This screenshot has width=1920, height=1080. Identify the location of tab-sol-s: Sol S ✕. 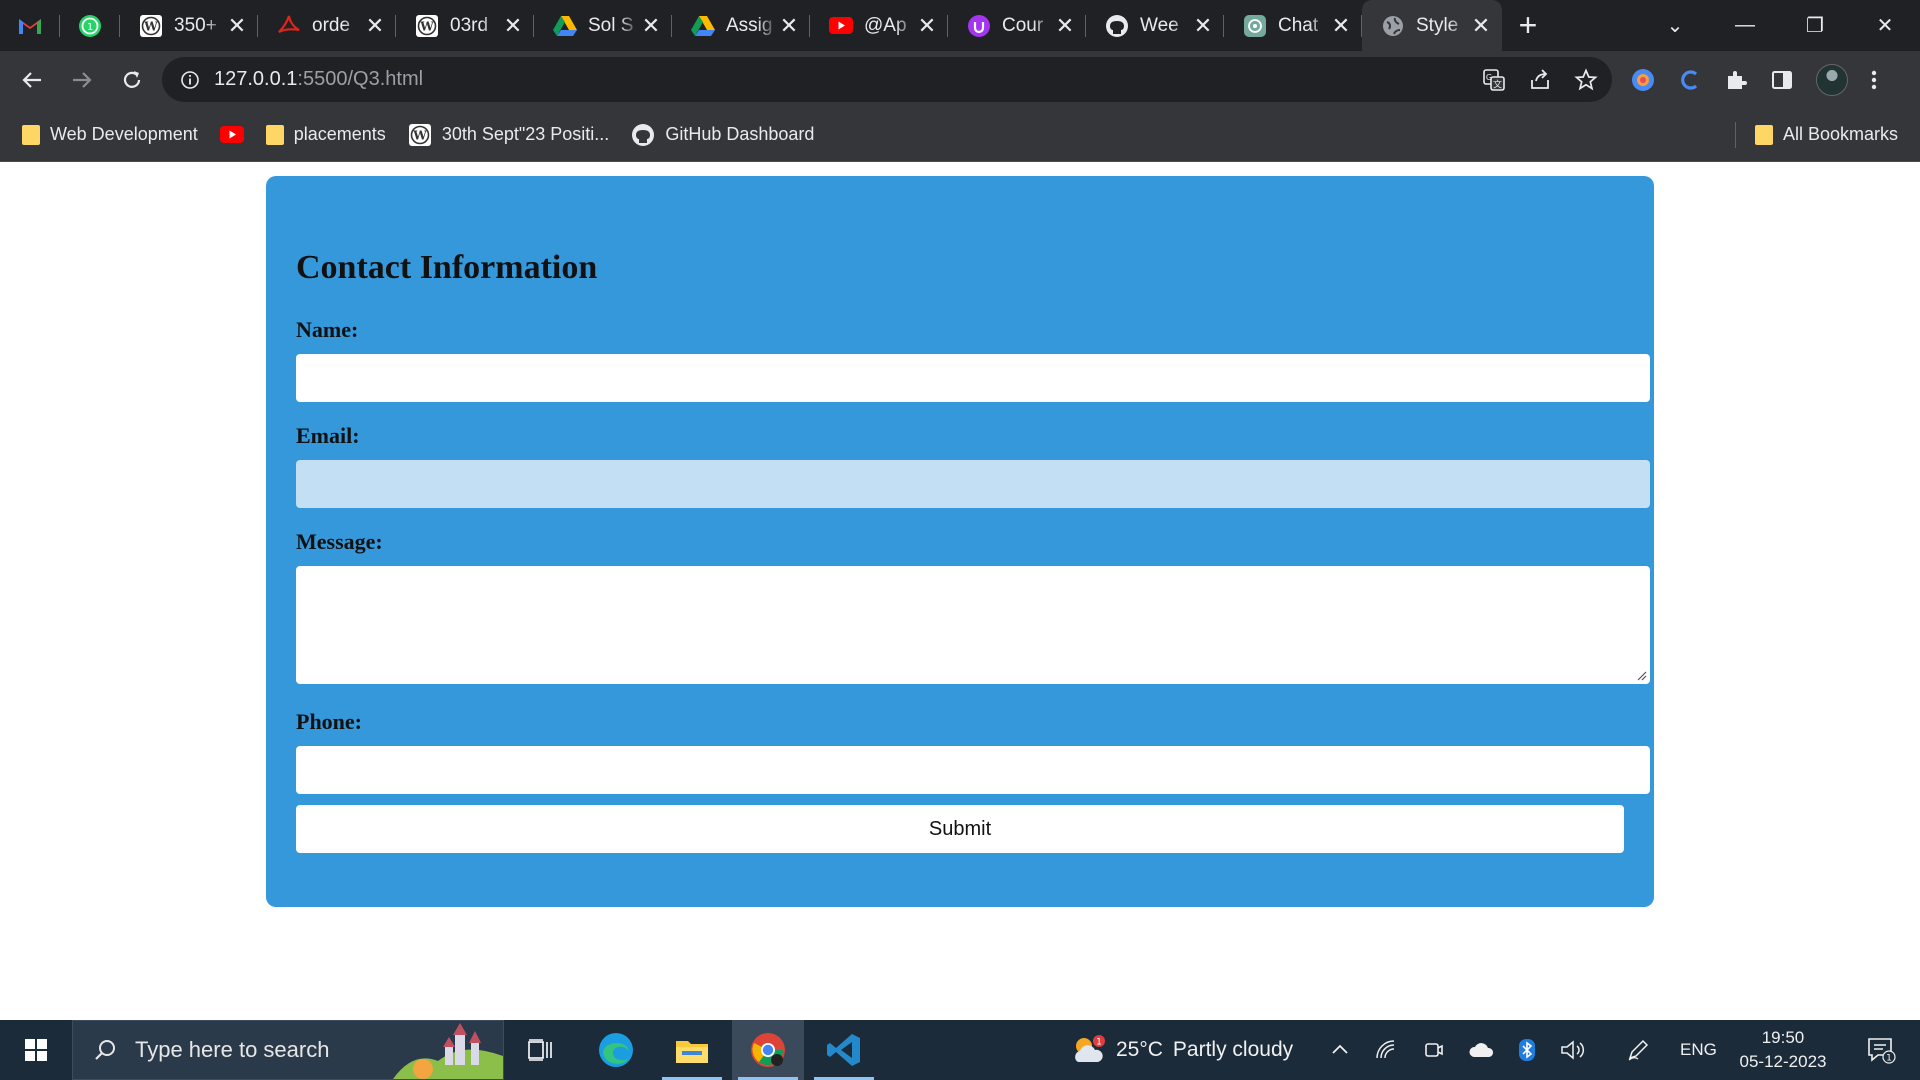
(603, 25).